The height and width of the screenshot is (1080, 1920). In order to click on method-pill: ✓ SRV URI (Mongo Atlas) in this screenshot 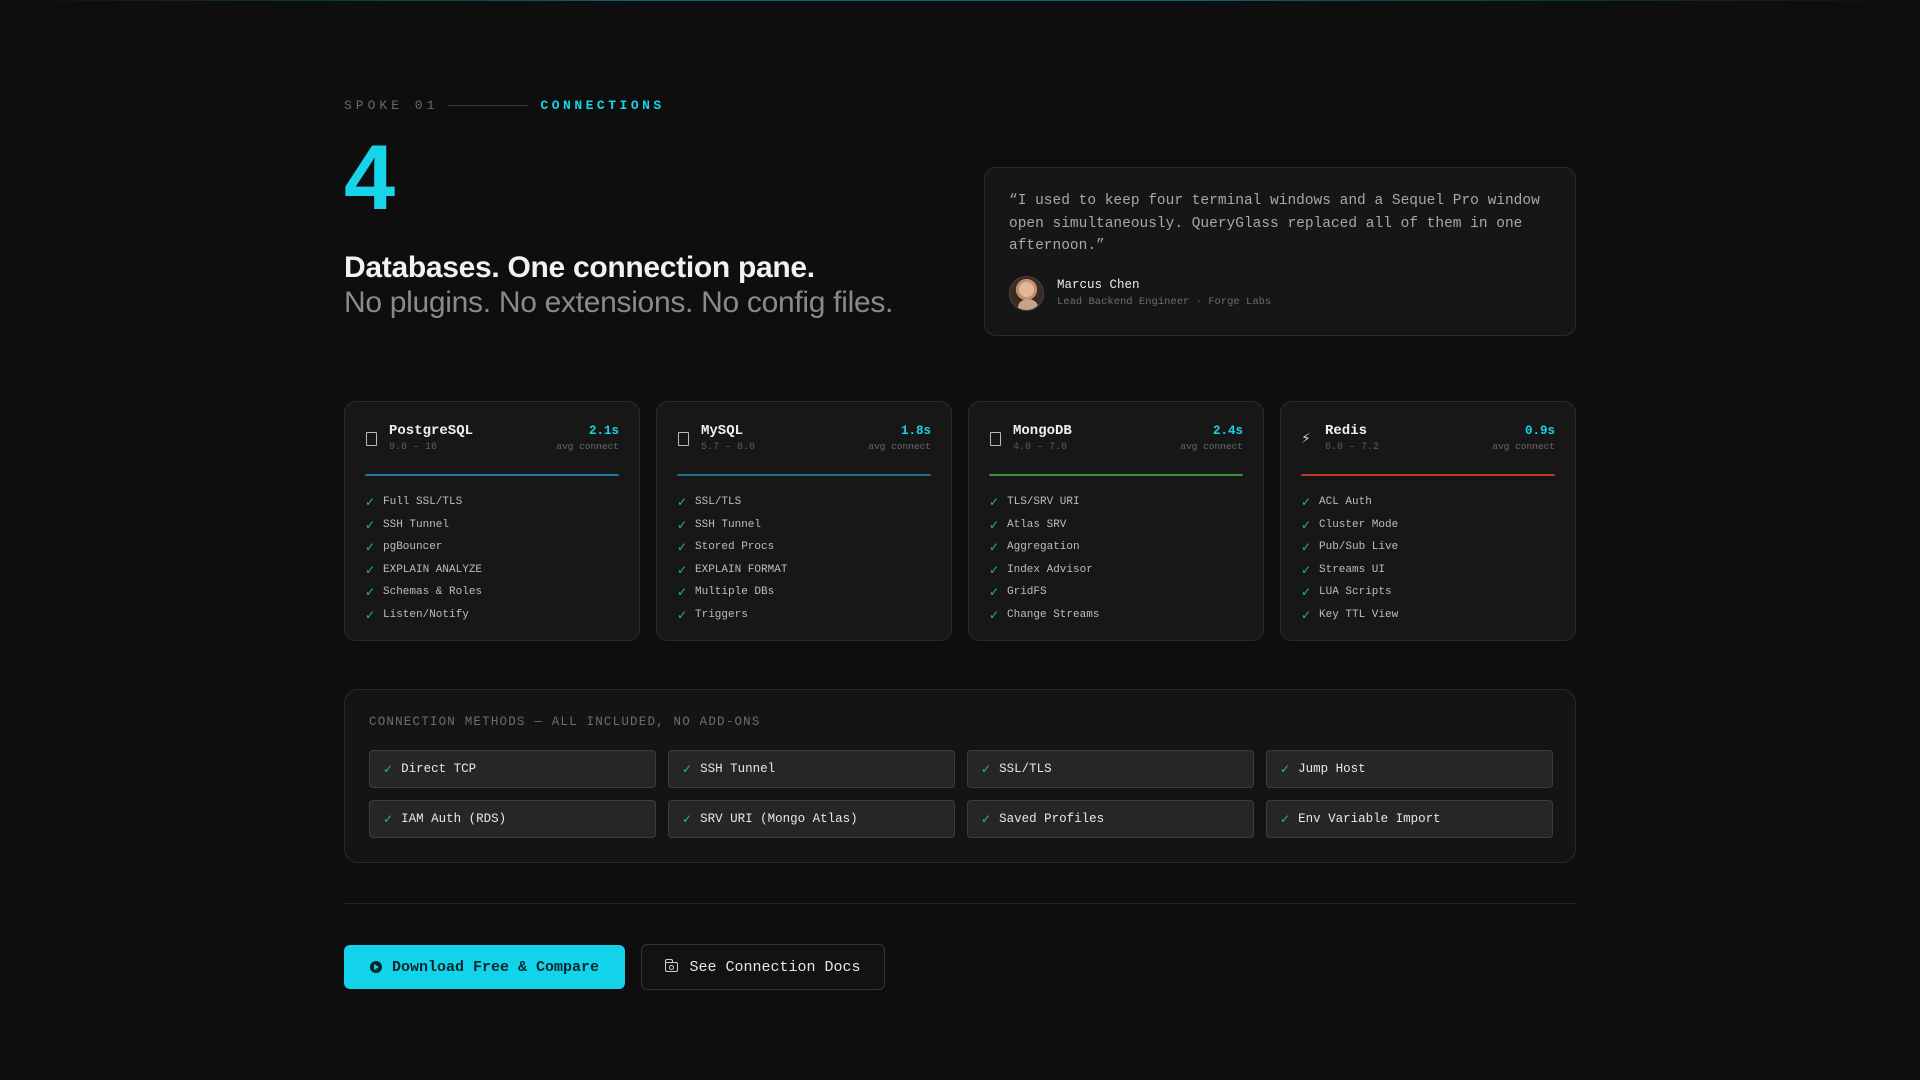, I will do `click(811, 819)`.